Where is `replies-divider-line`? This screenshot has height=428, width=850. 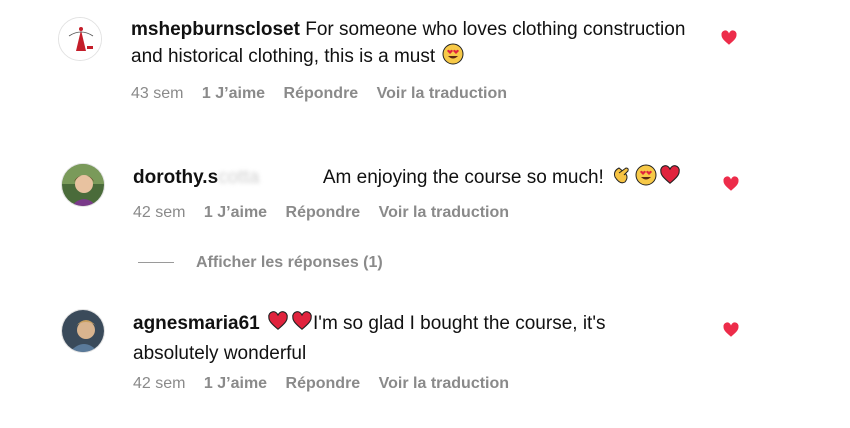
replies-divider-line is located at coordinates (156, 263).